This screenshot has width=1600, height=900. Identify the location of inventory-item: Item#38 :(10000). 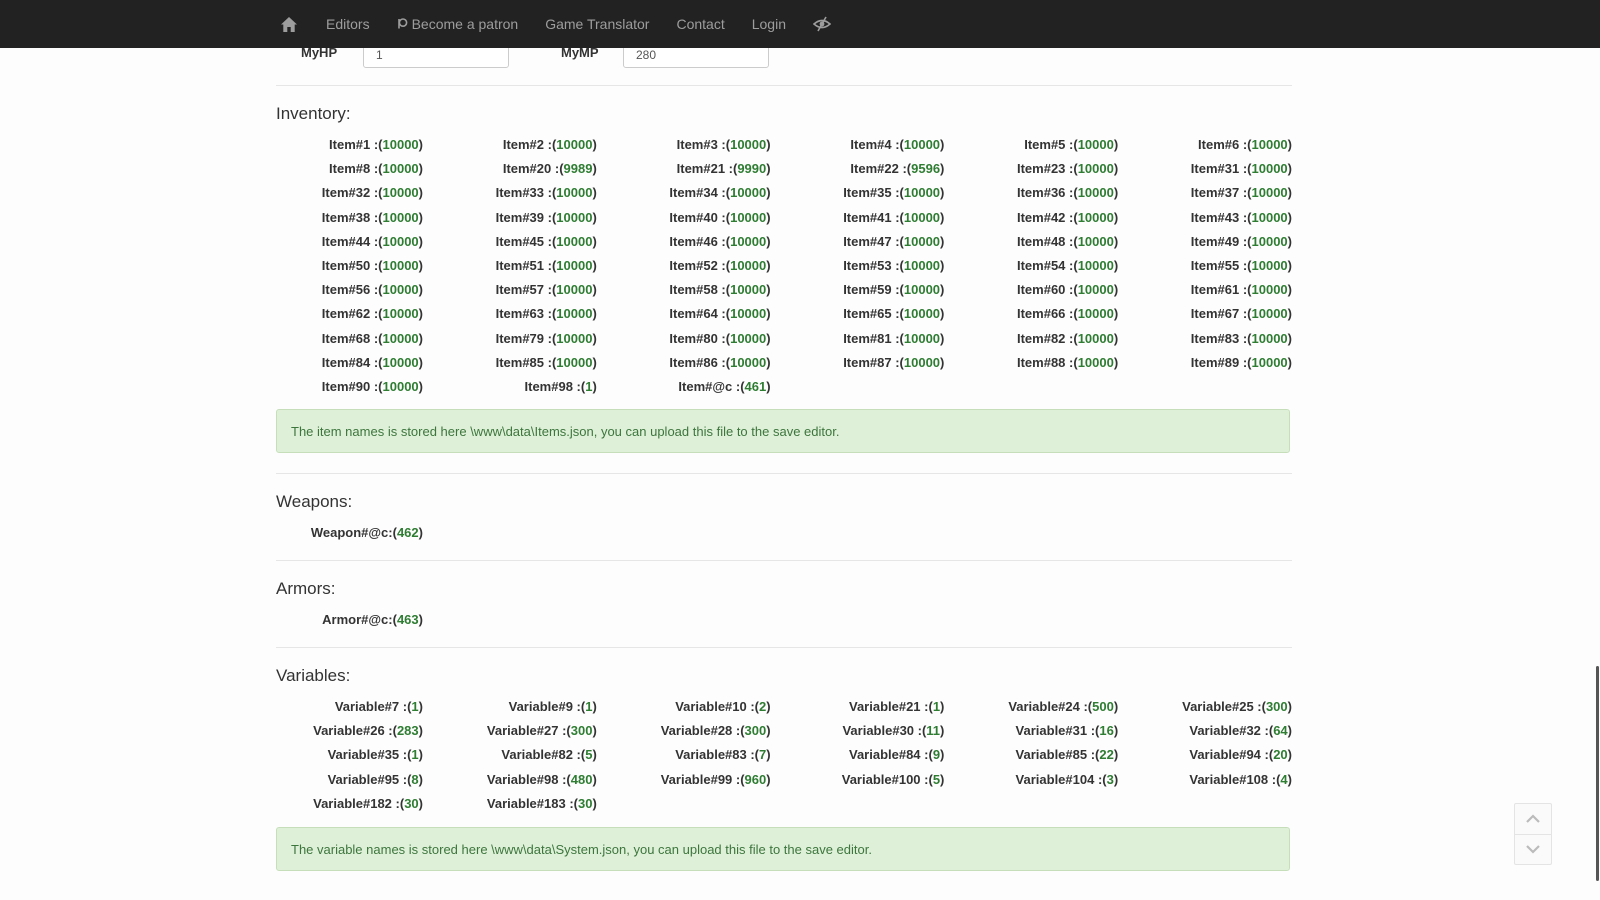
(349, 217).